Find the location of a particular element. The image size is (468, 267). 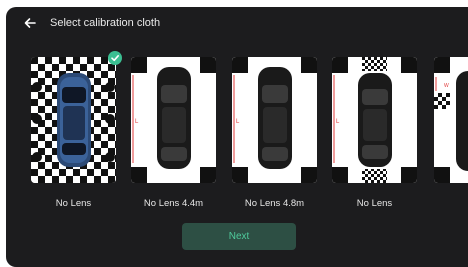

back-button is located at coordinates (30, 23).